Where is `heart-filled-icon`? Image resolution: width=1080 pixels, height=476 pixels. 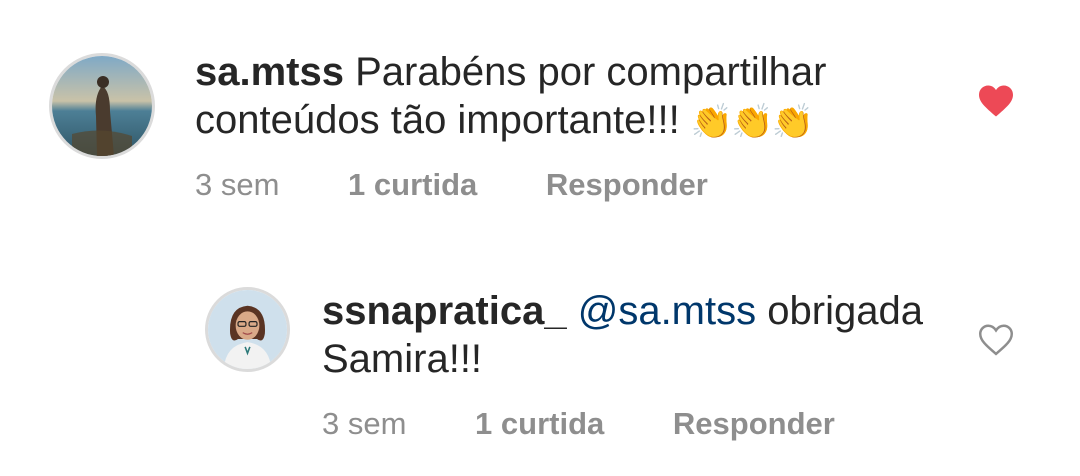 heart-filled-icon is located at coordinates (996, 101).